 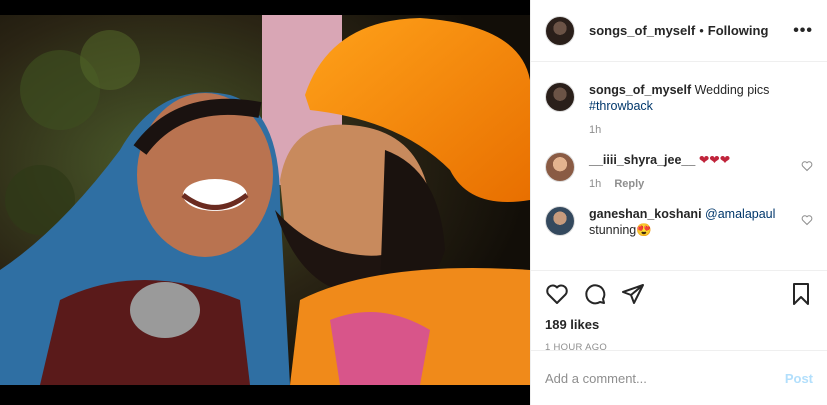 What do you see at coordinates (595, 294) in the screenshot?
I see `comment-icon` at bounding box center [595, 294].